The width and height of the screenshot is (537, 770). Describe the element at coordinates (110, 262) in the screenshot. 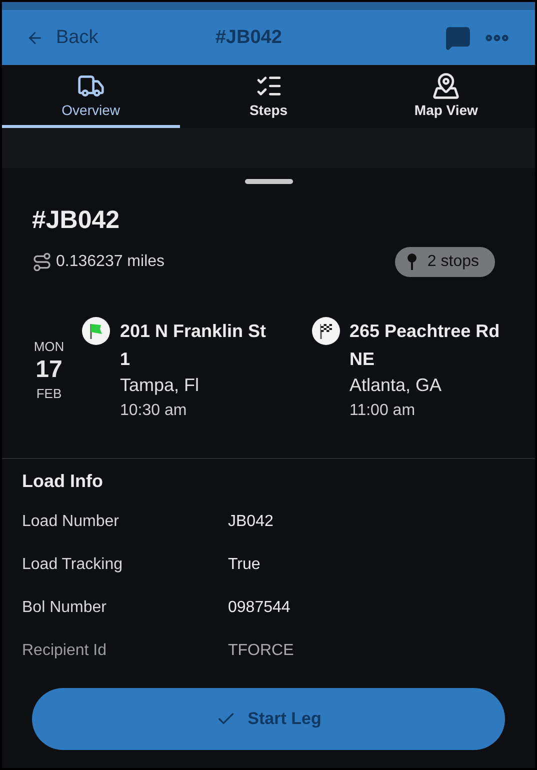

I see `distance-text: 0.136237 miles` at that location.